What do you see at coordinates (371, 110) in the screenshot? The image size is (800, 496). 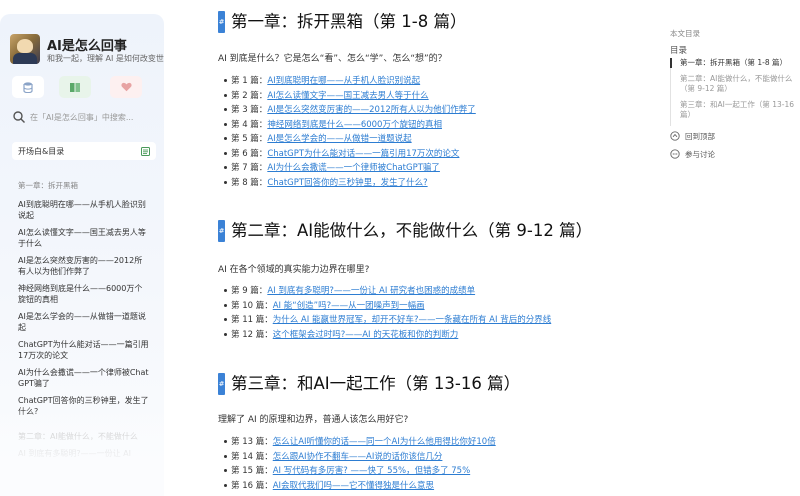 I see `article-link: AI是怎么突然变厉害的——2012所有人以为他们作弊了` at bounding box center [371, 110].